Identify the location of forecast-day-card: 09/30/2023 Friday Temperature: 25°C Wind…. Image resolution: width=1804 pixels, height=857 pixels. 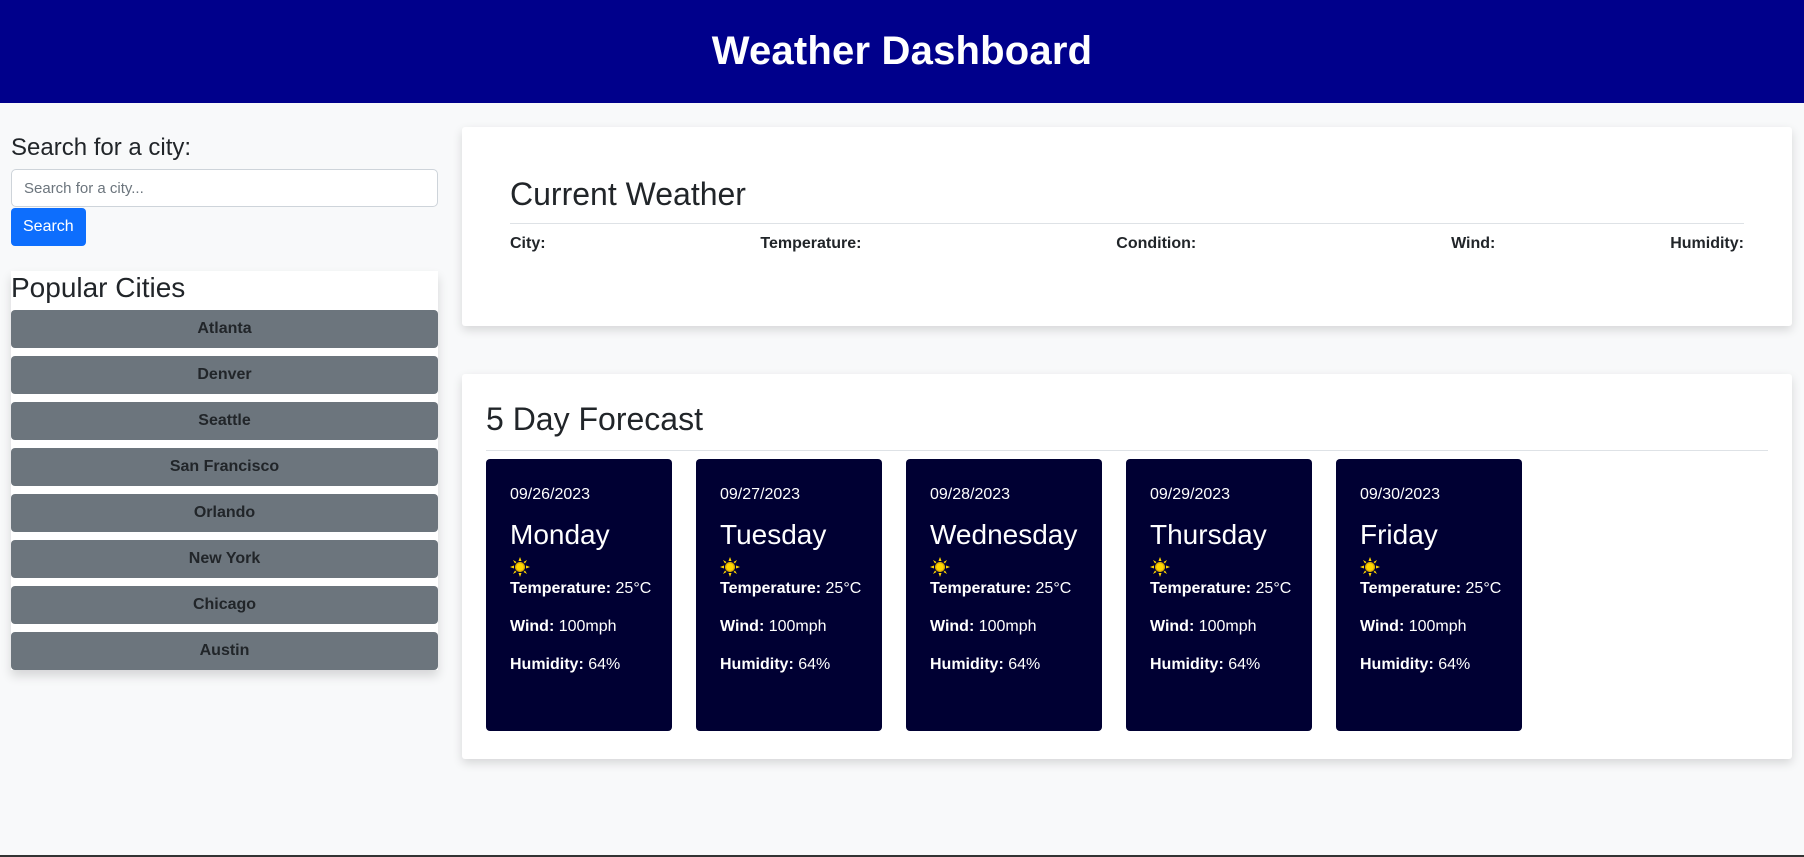
(1429, 595).